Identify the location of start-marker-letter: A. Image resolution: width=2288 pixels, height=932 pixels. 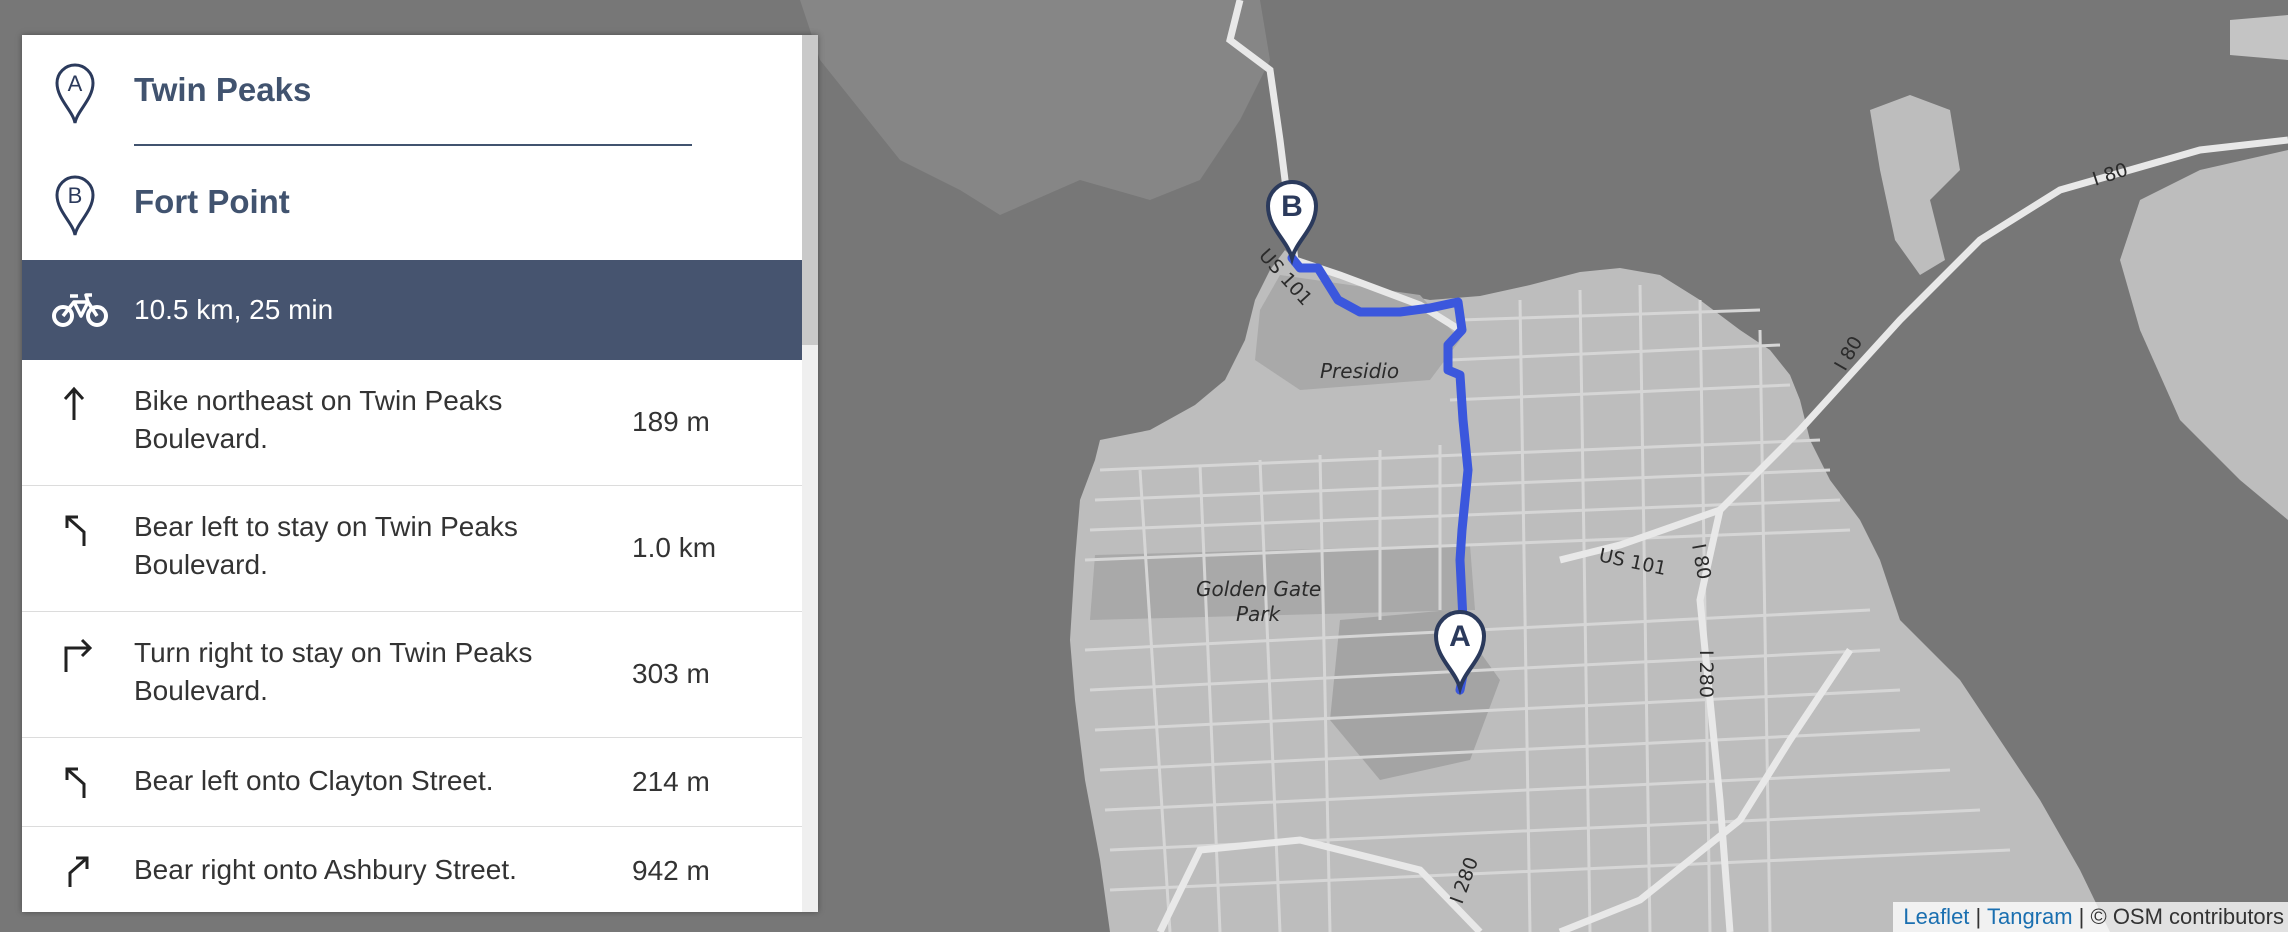
(1460, 636).